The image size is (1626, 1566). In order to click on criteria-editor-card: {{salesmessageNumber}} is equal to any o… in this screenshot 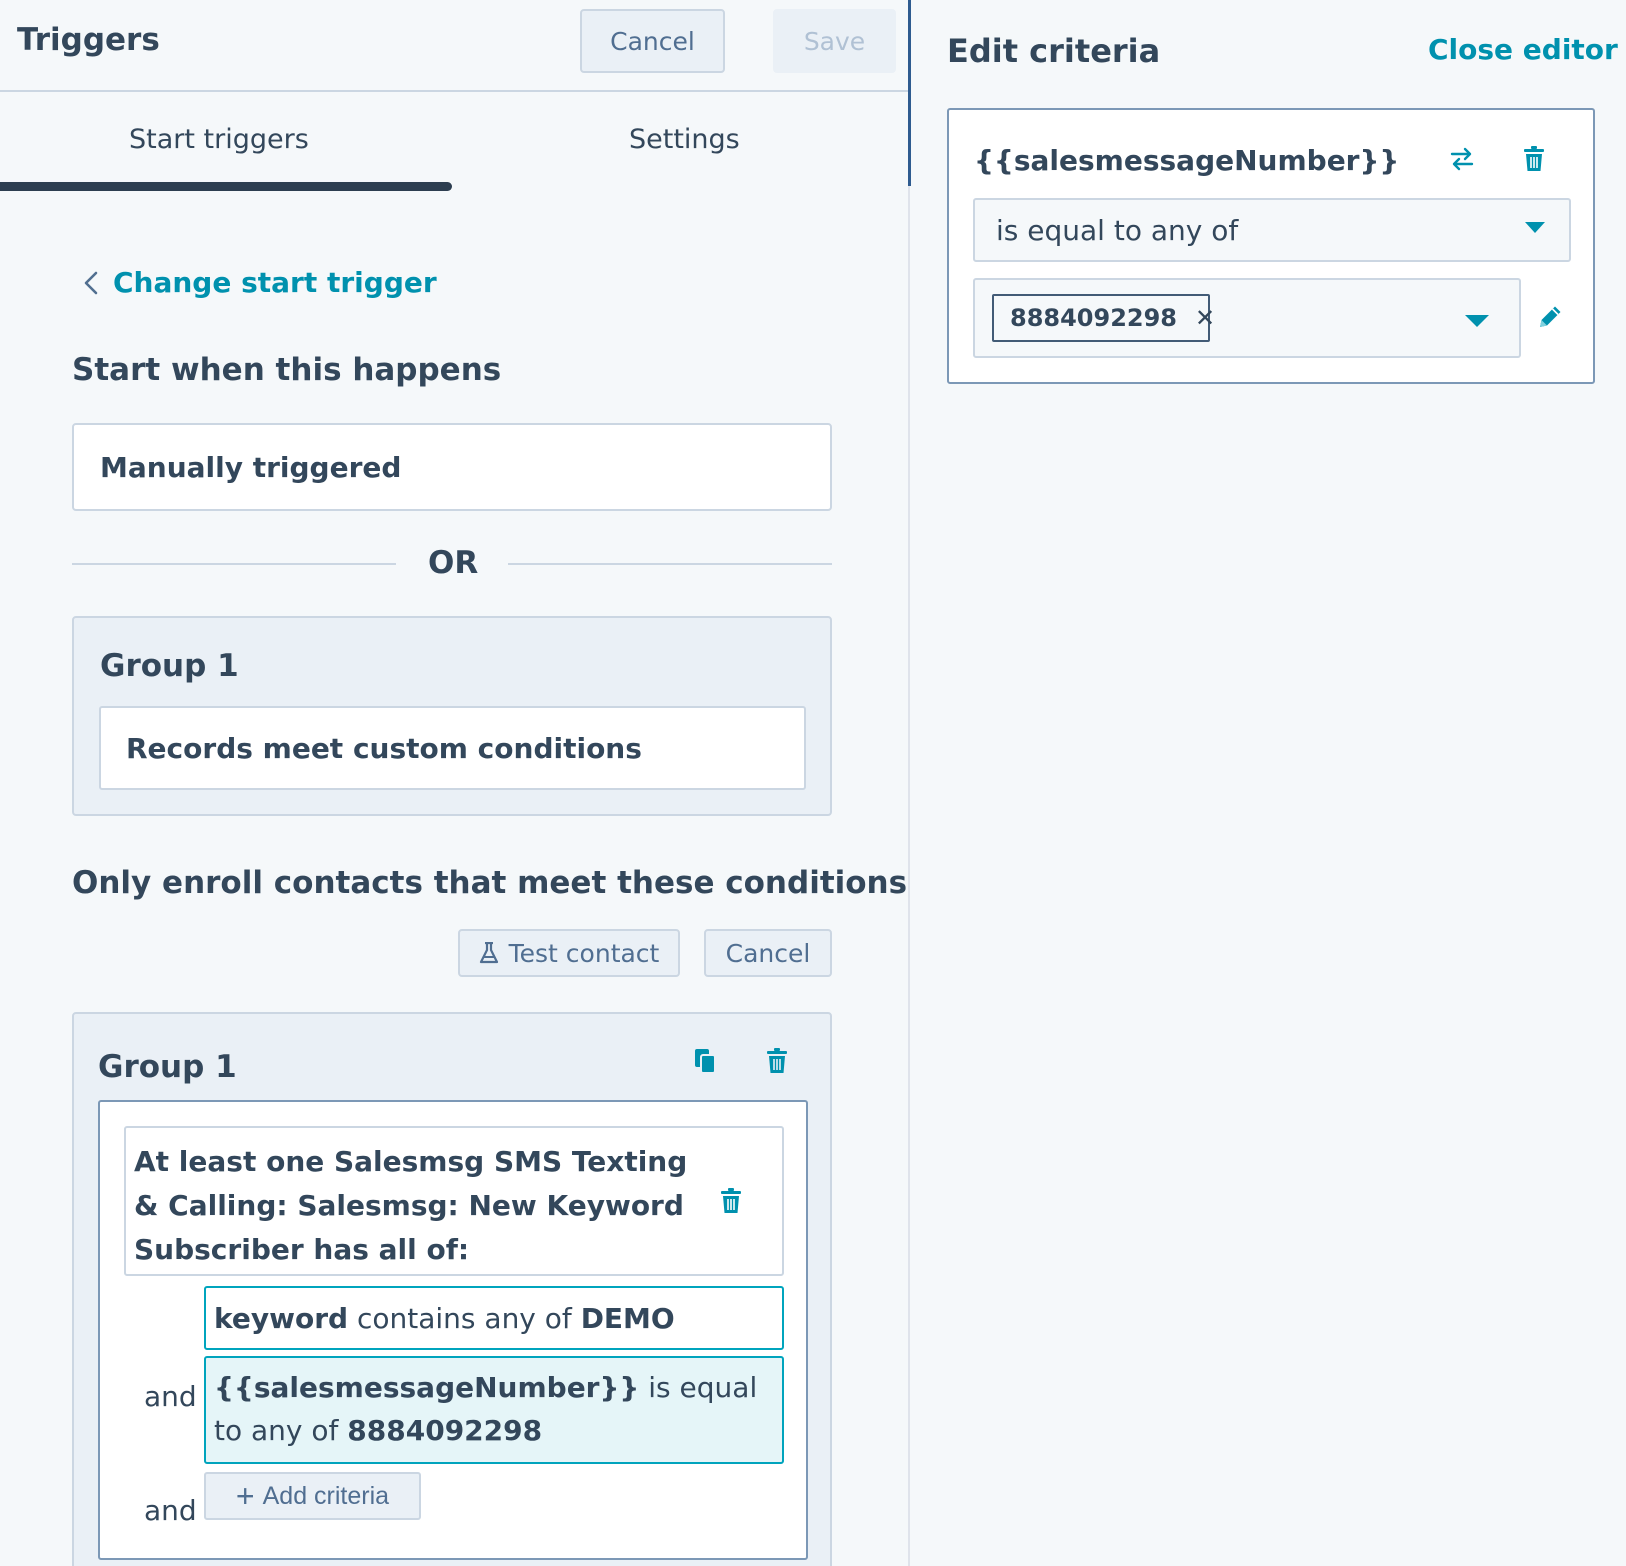, I will do `click(1271, 246)`.